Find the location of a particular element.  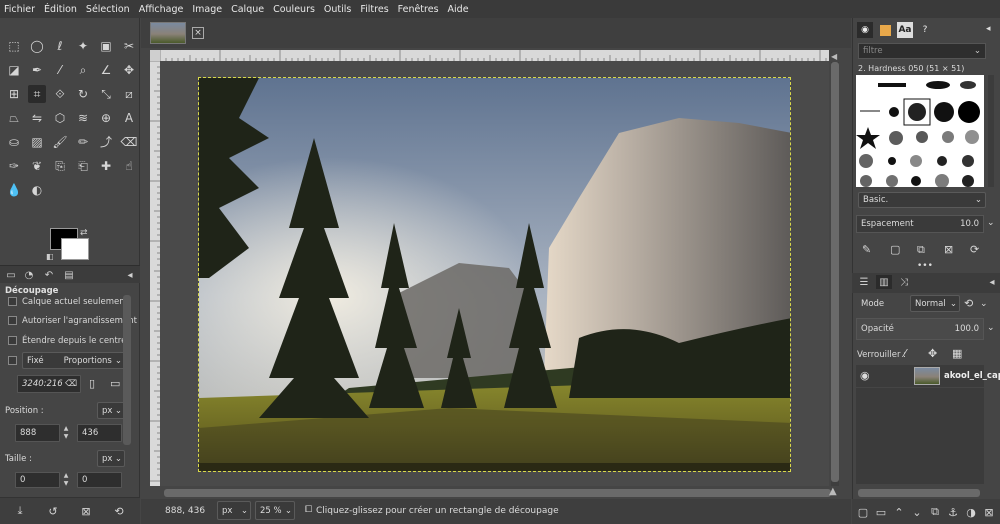

brush-grid-scrollbar is located at coordinates (991, 131).